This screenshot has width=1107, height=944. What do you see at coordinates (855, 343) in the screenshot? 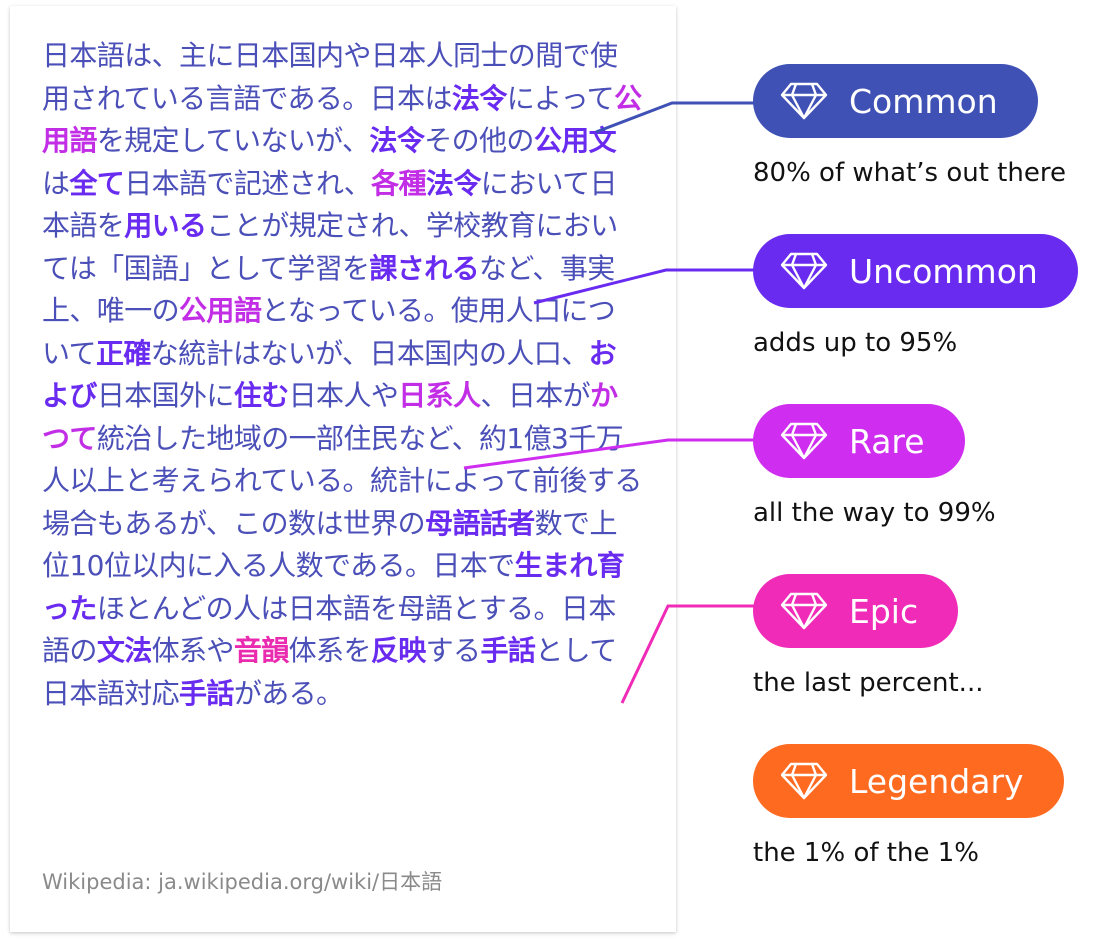
I see `tier-desc-uncommon: adds up to 95%` at bounding box center [855, 343].